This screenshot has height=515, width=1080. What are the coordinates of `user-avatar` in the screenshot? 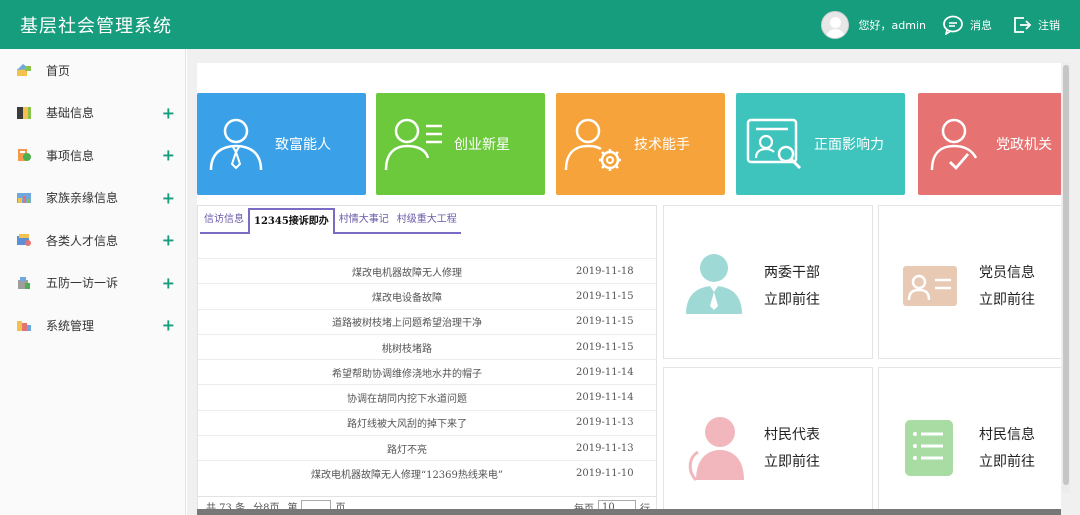 It's located at (834, 25).